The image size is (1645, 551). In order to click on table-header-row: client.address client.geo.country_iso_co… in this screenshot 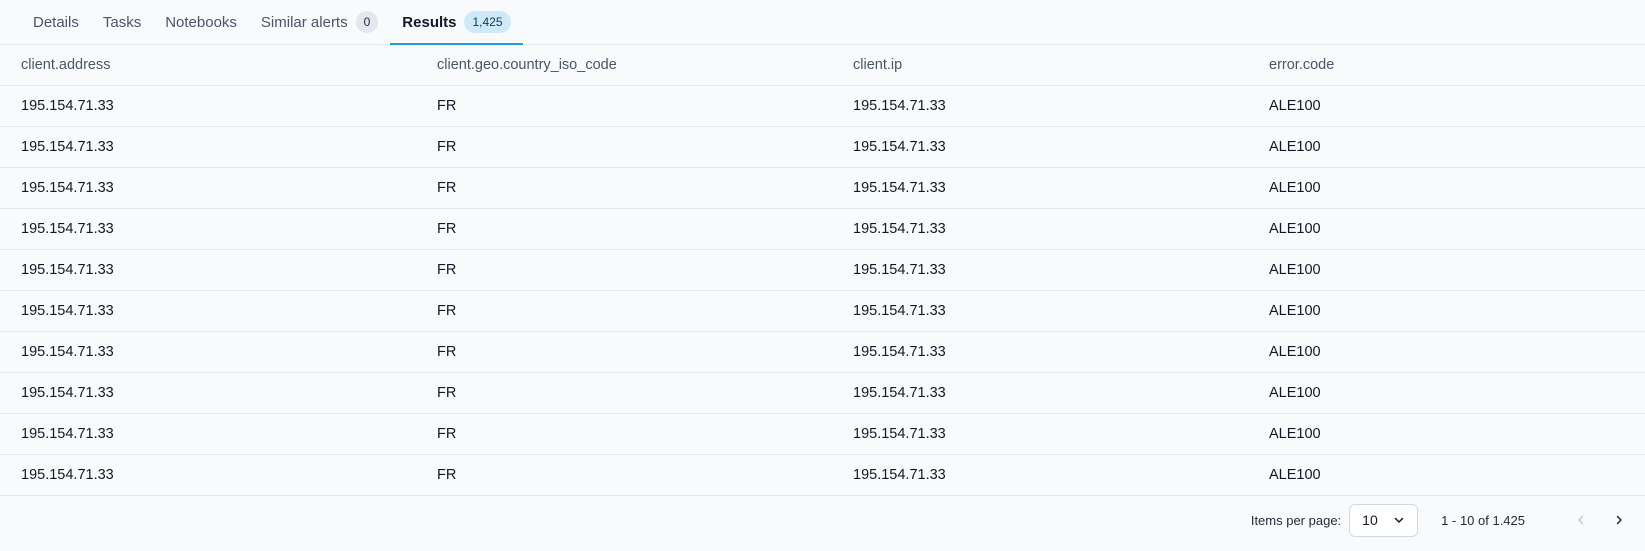, I will do `click(822, 65)`.